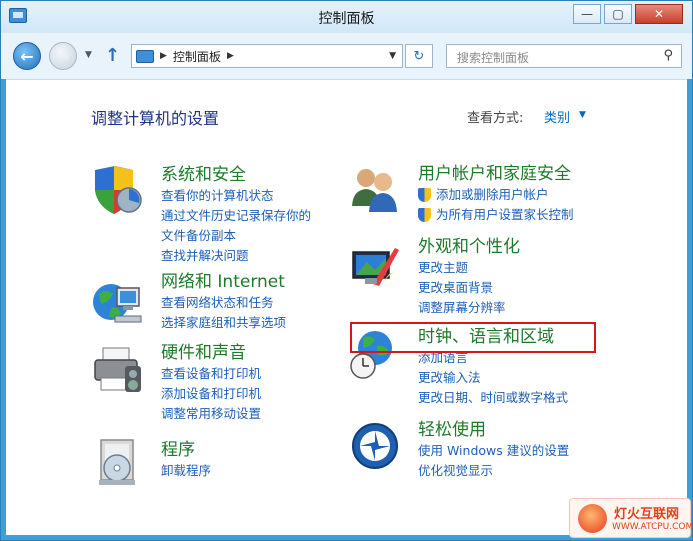  I want to click on network-globe-icon, so click(117, 302).